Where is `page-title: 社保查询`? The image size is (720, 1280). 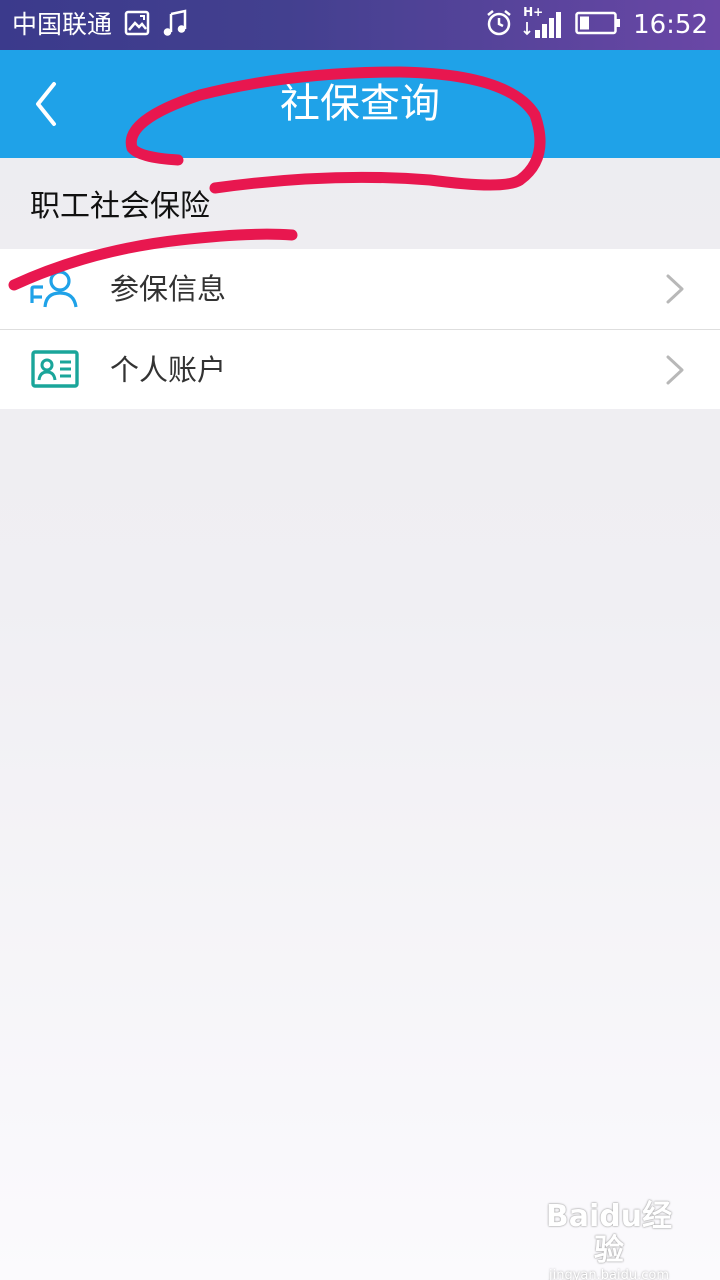
page-title: 社保查询 is located at coordinates (360, 104).